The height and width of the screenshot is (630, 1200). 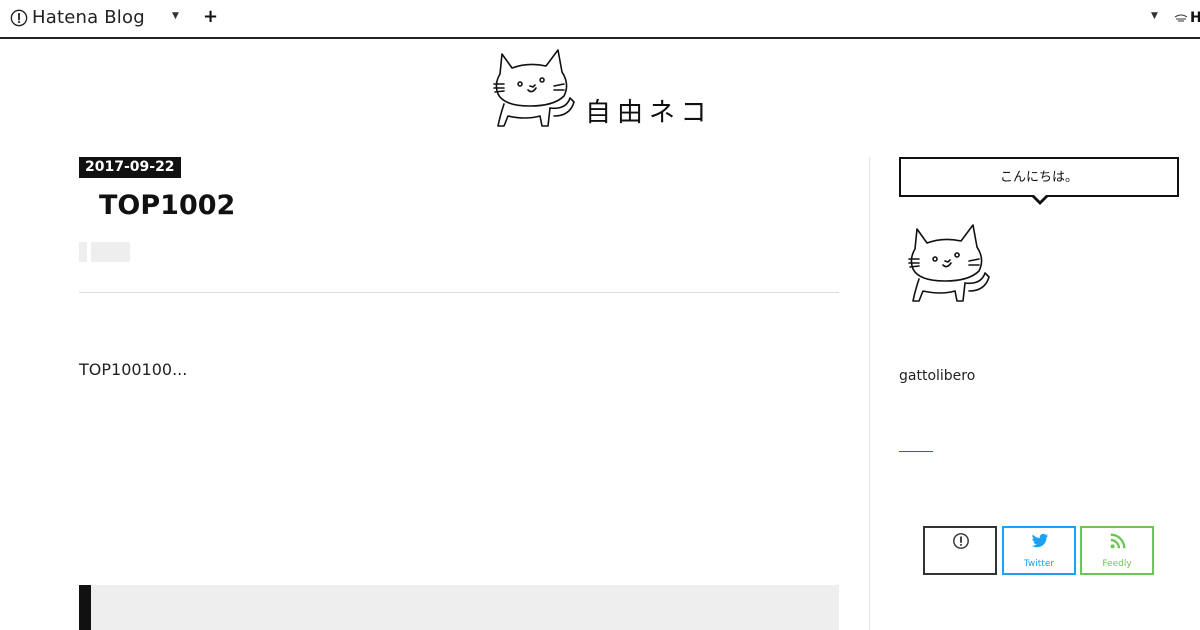 I want to click on site-header: 自由ネコ, so click(x=600, y=89).